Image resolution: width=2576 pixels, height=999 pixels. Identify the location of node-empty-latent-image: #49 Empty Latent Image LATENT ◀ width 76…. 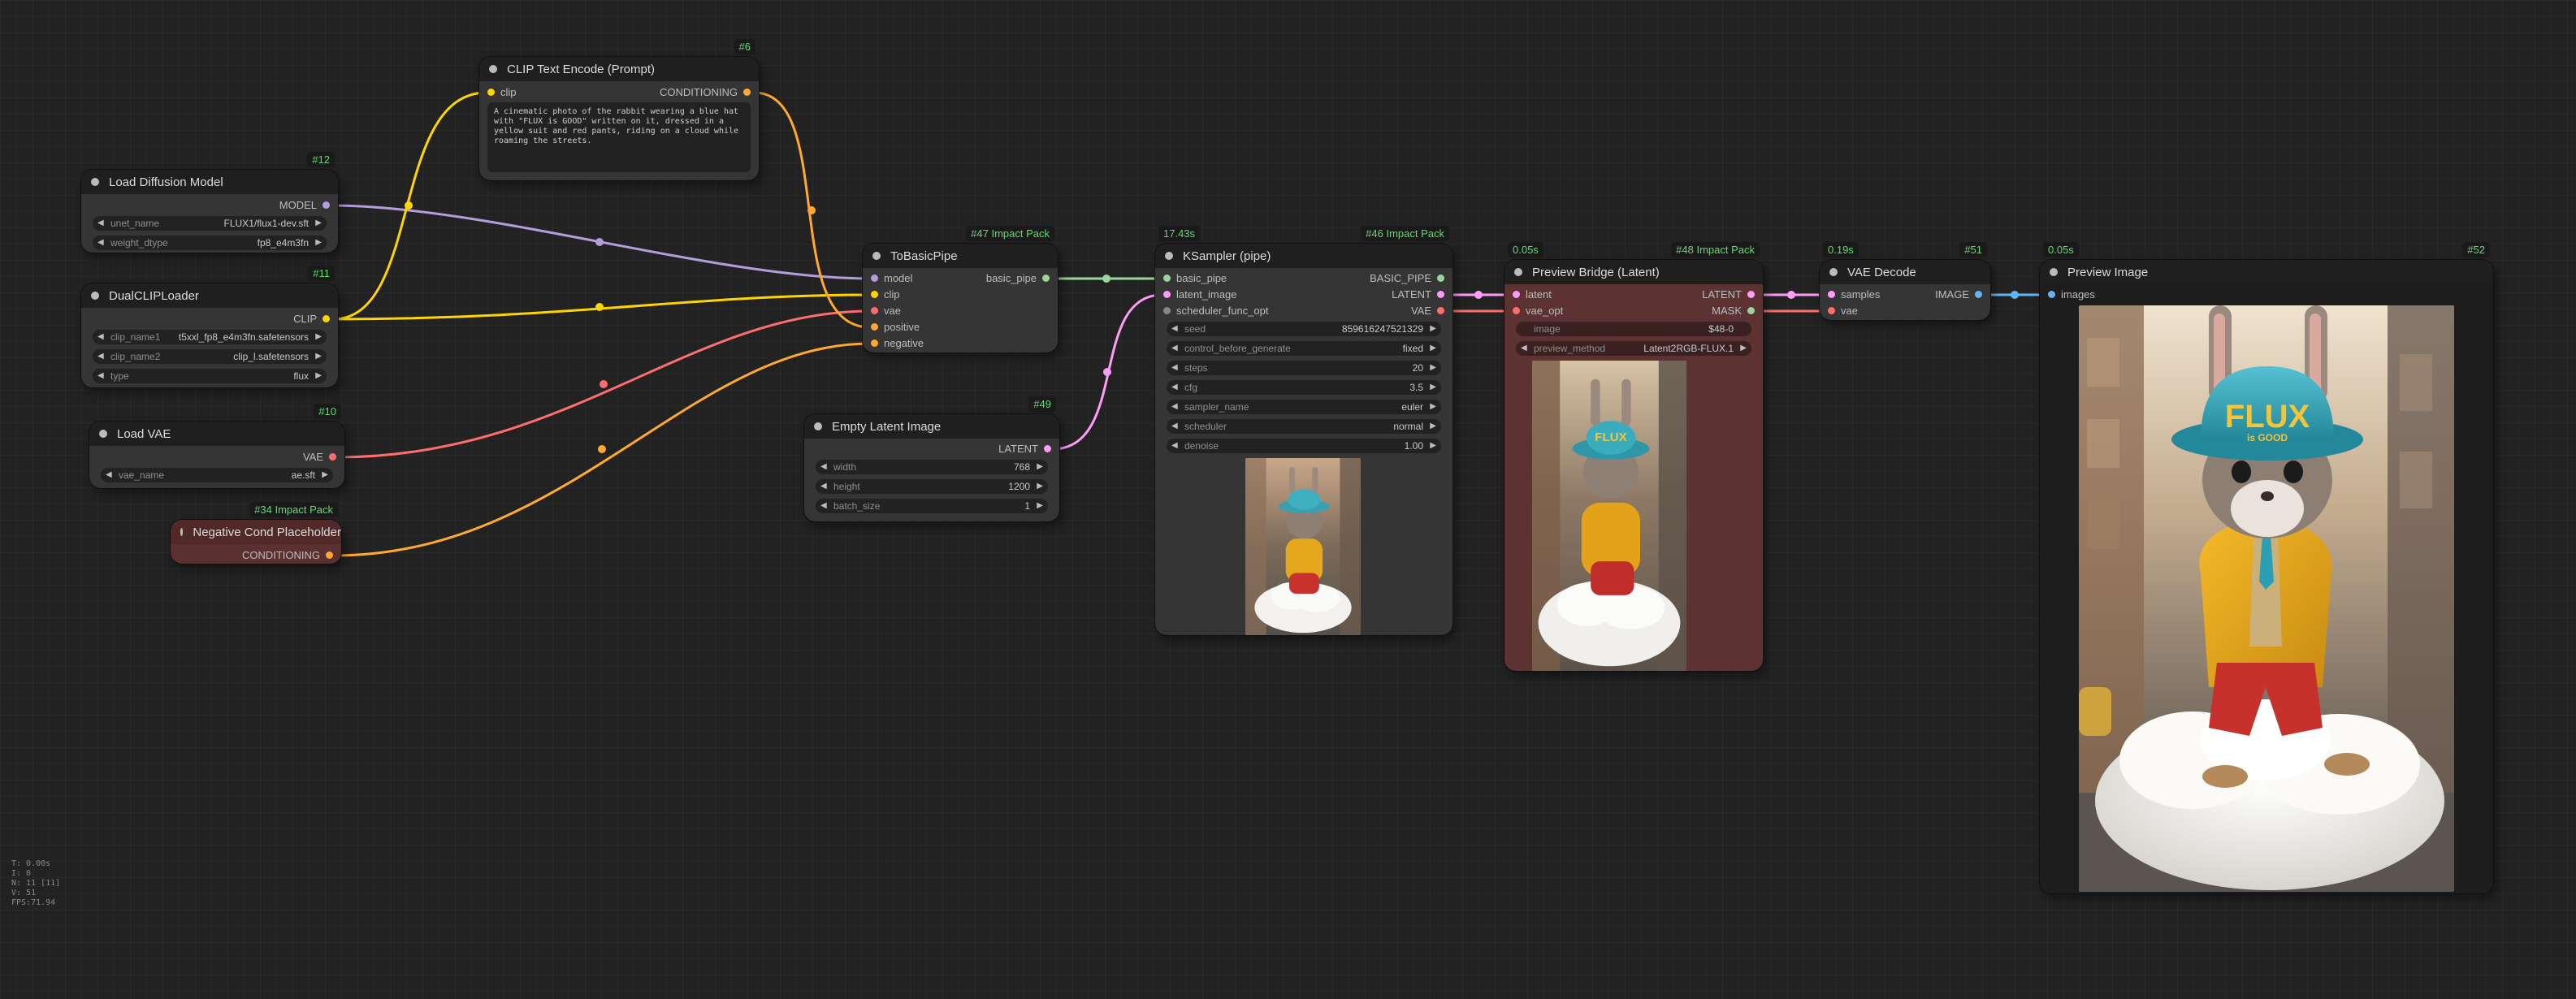
(931, 459).